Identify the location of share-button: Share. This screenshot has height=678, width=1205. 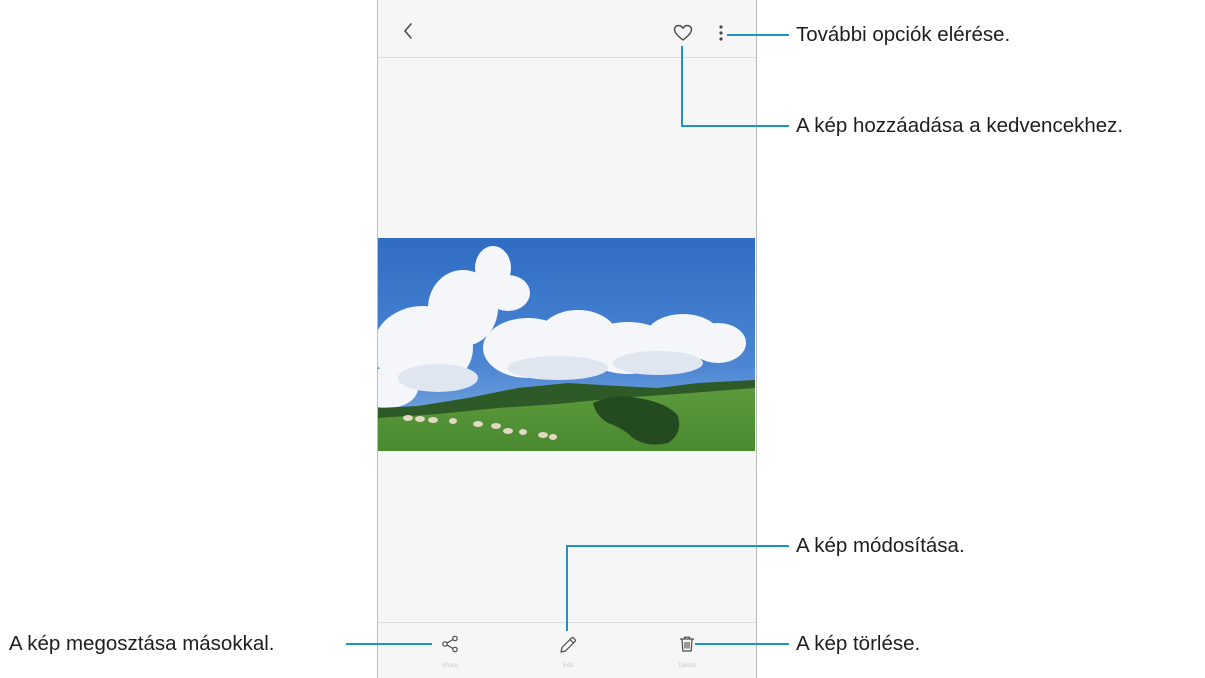
(450, 653).